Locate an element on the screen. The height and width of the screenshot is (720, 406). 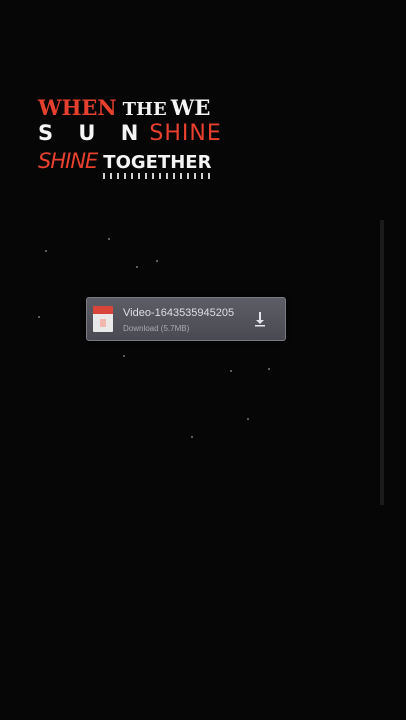
lyric-word-we: WE is located at coordinates (190, 107).